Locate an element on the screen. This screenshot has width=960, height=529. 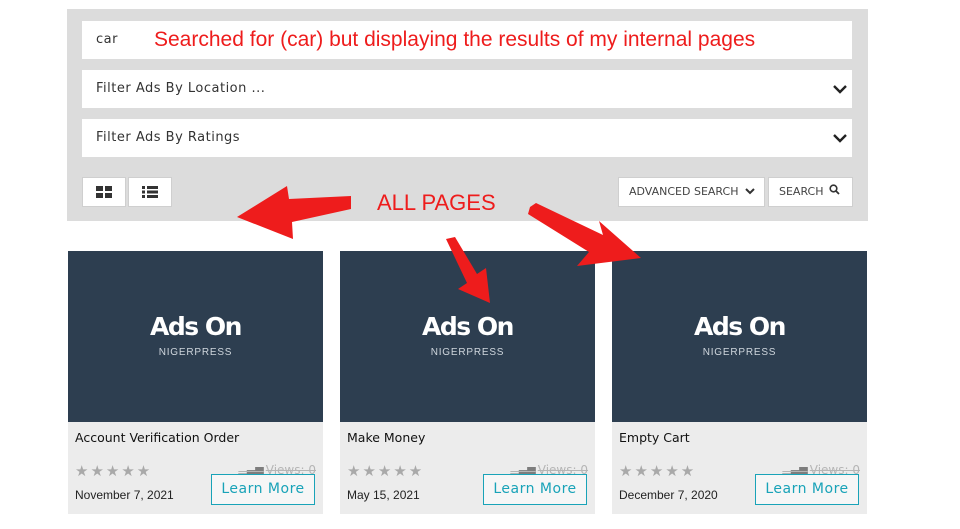
annotation-arrow-middle is located at coordinates (468, 270).